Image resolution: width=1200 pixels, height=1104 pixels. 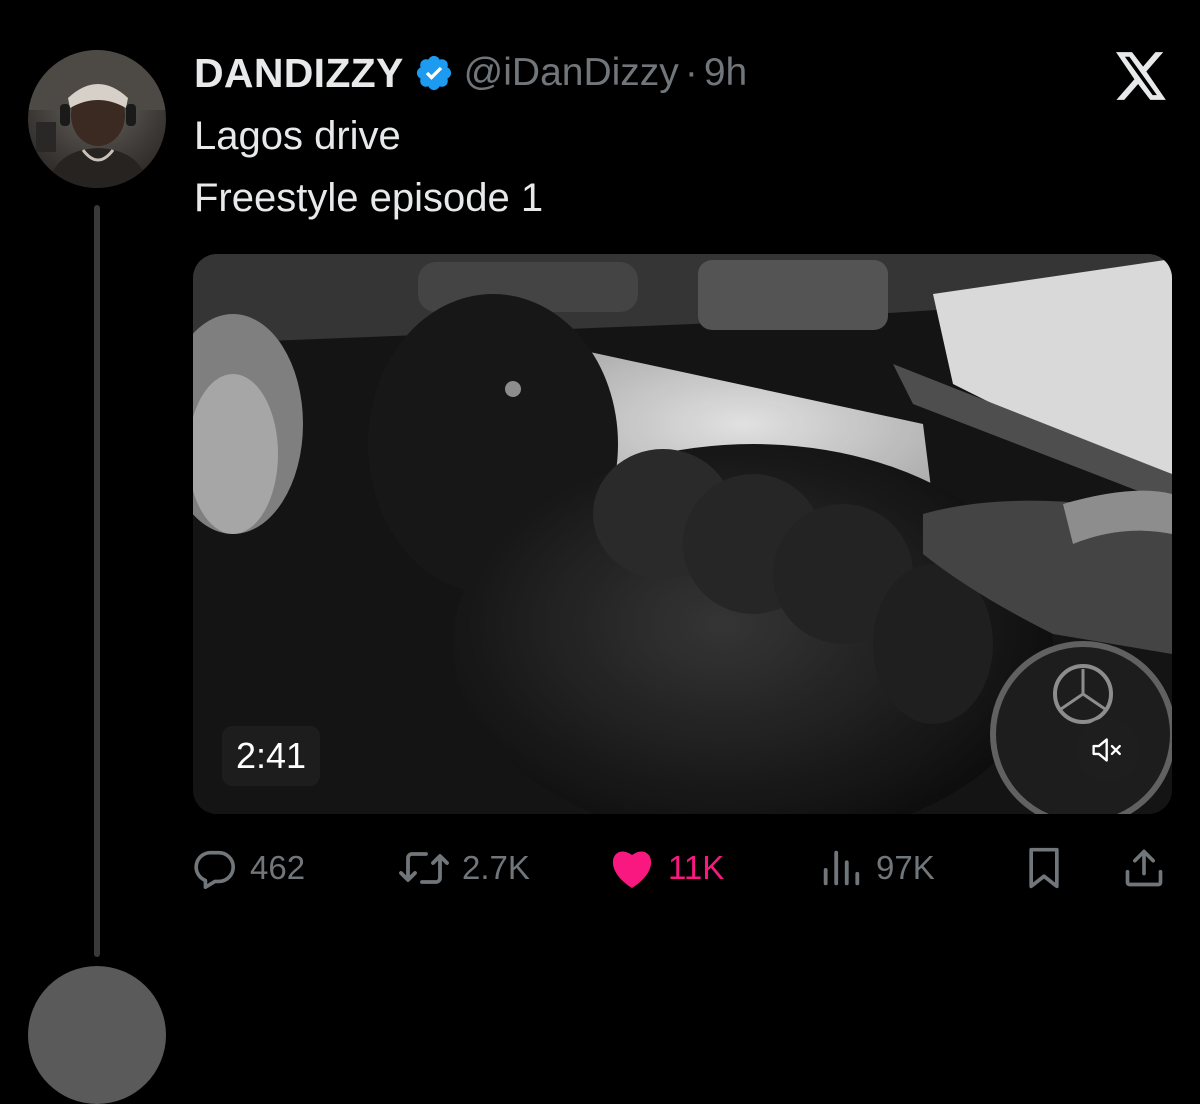 What do you see at coordinates (297, 136) in the screenshot?
I see `tweet-text-line-1: Lagos drive` at bounding box center [297, 136].